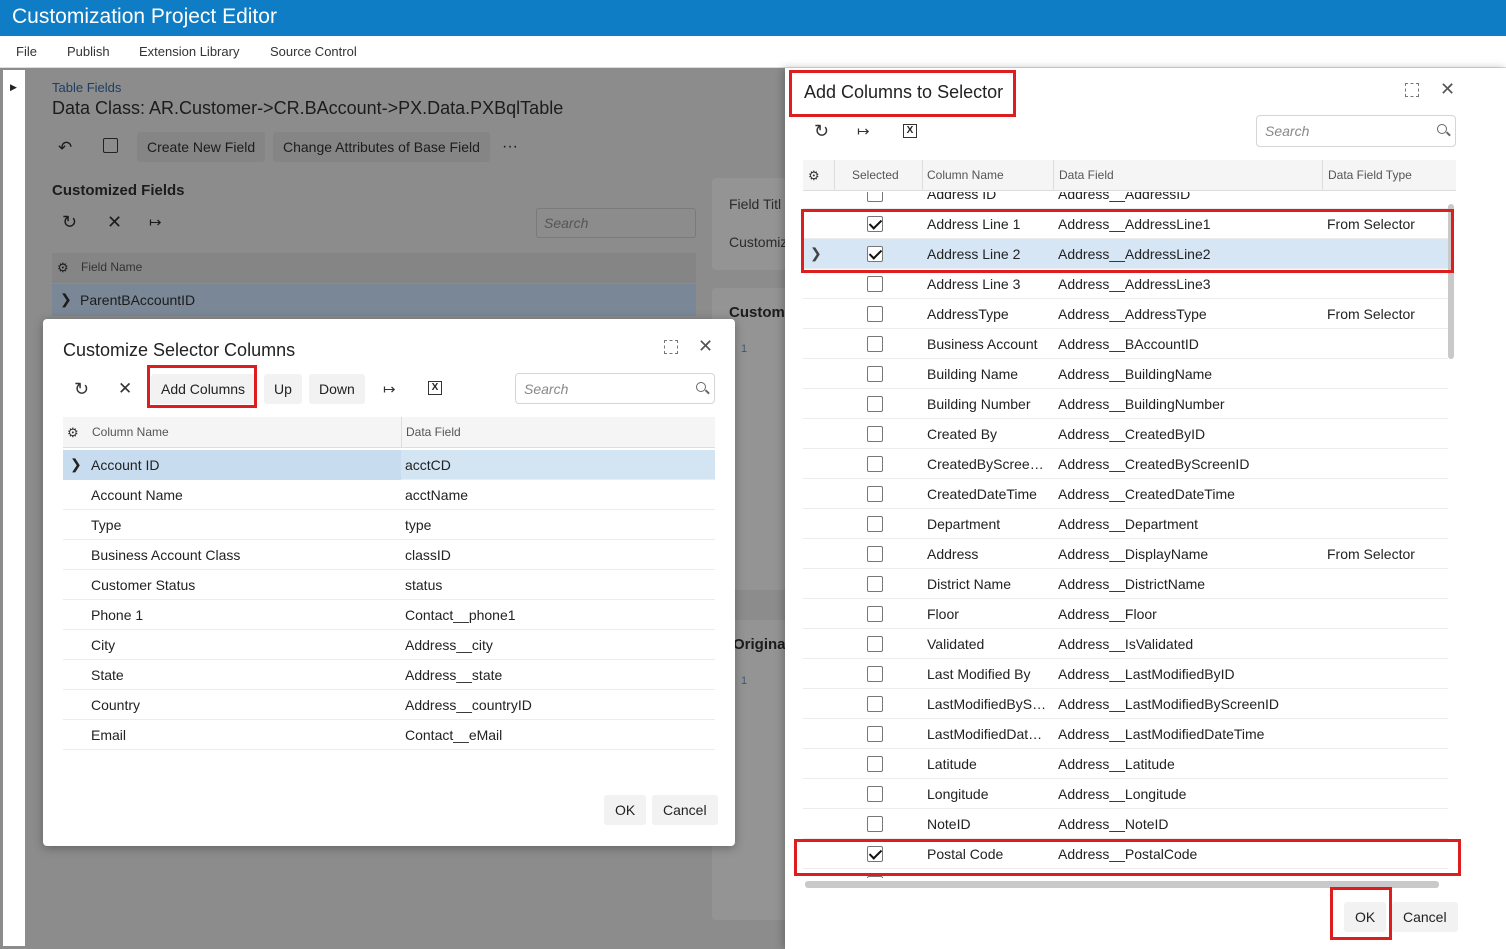 Image resolution: width=1506 pixels, height=949 pixels. Describe the element at coordinates (1125, 764) in the screenshot. I see `table-row: Latitude Address__Latitude` at that location.